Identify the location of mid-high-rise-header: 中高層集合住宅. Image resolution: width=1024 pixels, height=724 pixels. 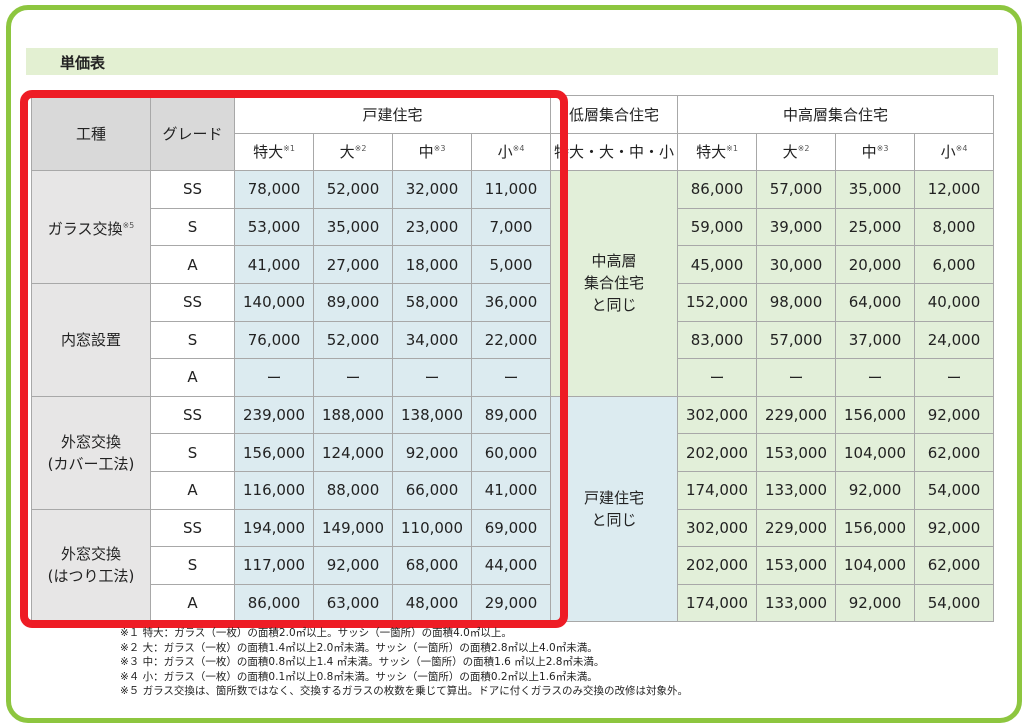
(835, 114).